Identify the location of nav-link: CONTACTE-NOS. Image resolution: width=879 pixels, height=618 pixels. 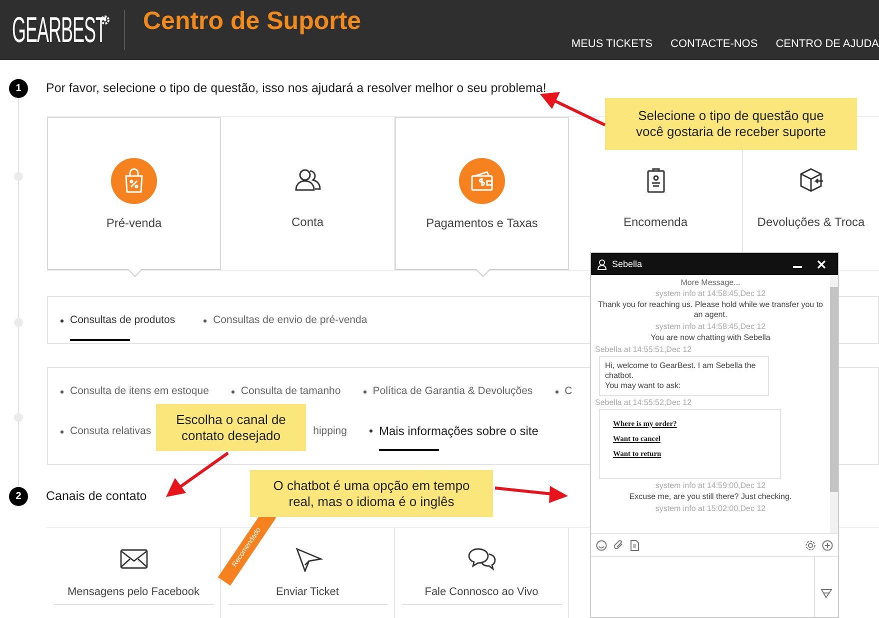
(714, 44).